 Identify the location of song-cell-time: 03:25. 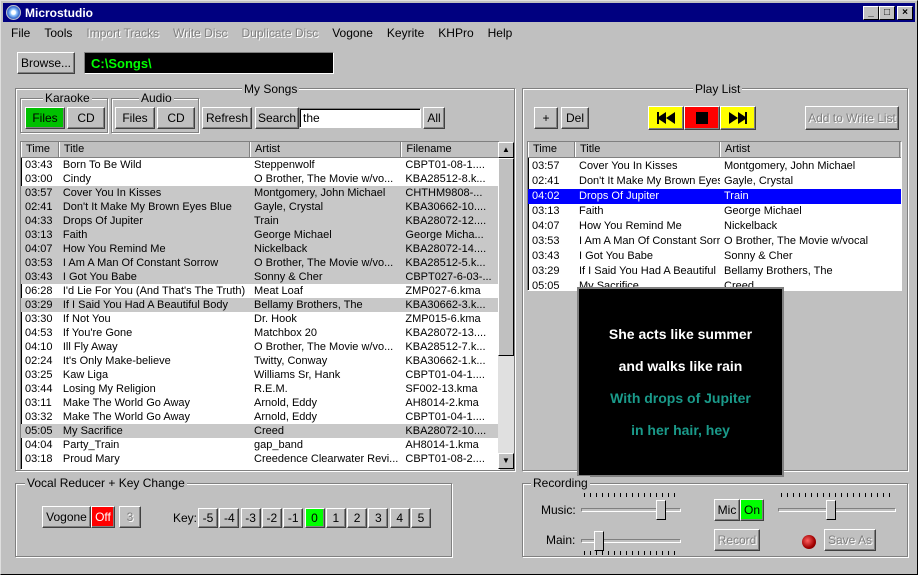
(39, 375).